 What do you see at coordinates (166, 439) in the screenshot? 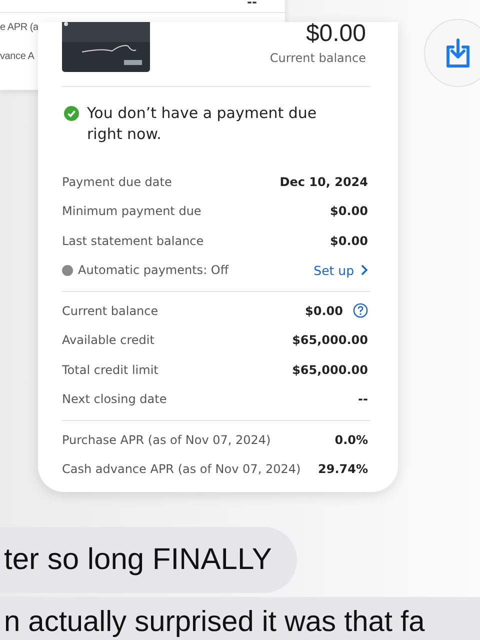
I see `row-label: Purchase APR (as of Nov 07, 2024)` at bounding box center [166, 439].